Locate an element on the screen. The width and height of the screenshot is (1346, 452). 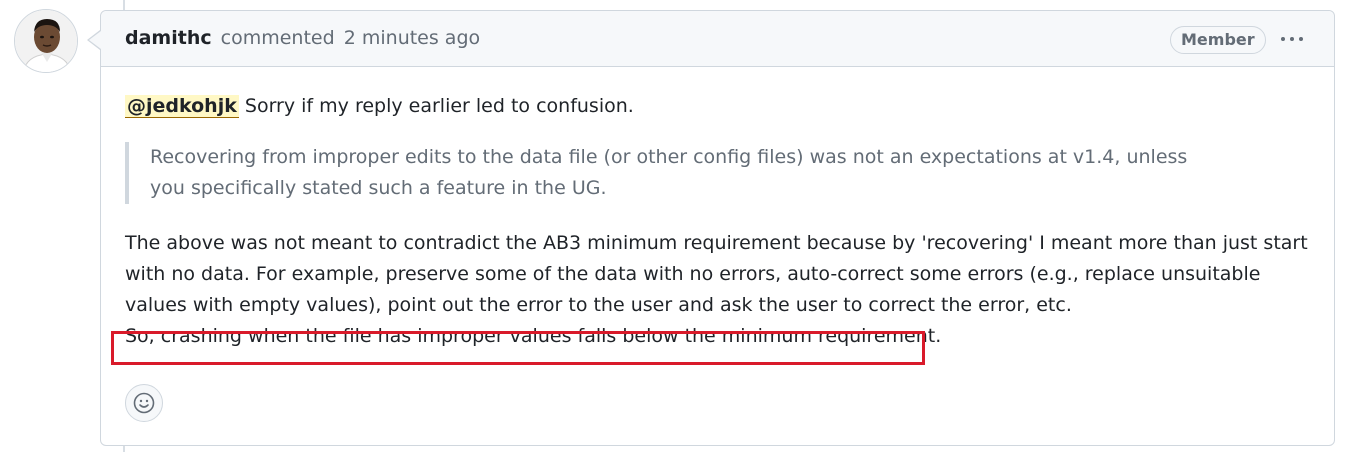
comment-header: damithc commented 2 minutes ago Member is located at coordinates (717, 39).